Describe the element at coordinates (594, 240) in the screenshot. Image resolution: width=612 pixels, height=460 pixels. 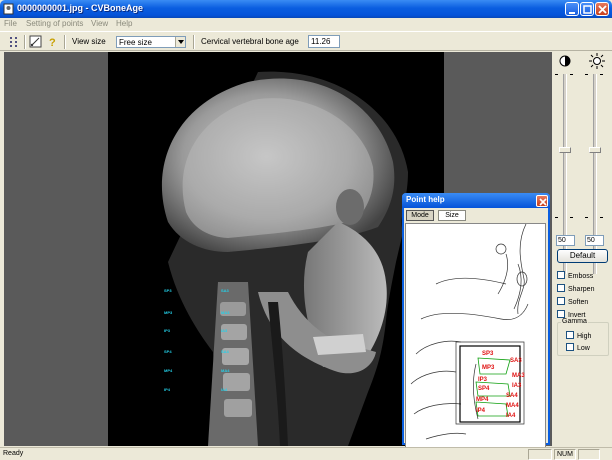
I see `brightness-value: 50` at that location.